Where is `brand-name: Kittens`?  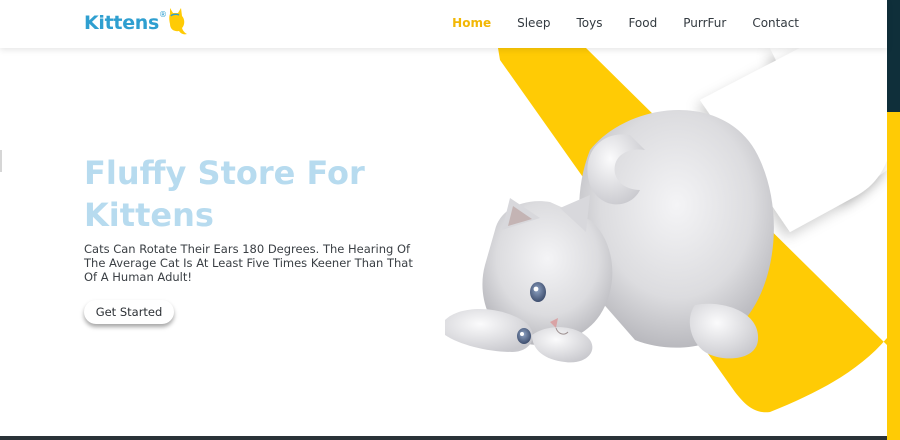 brand-name: Kittens is located at coordinates (122, 23).